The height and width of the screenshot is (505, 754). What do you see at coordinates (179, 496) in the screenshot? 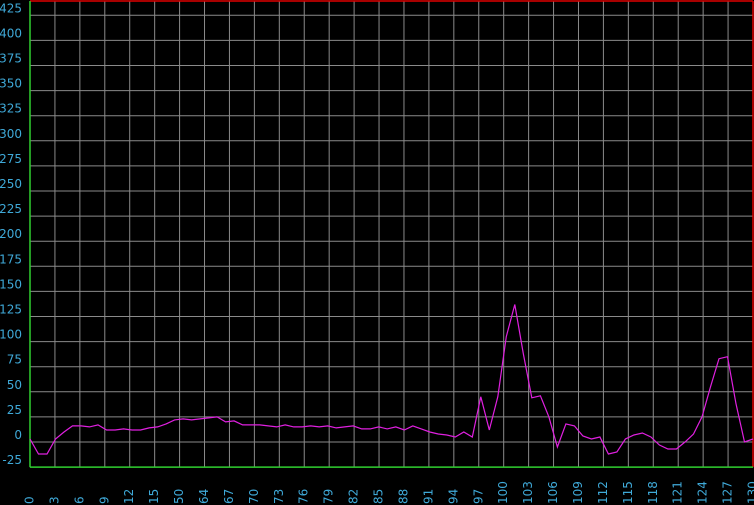
I see `x-tick-label: 50` at bounding box center [179, 496].